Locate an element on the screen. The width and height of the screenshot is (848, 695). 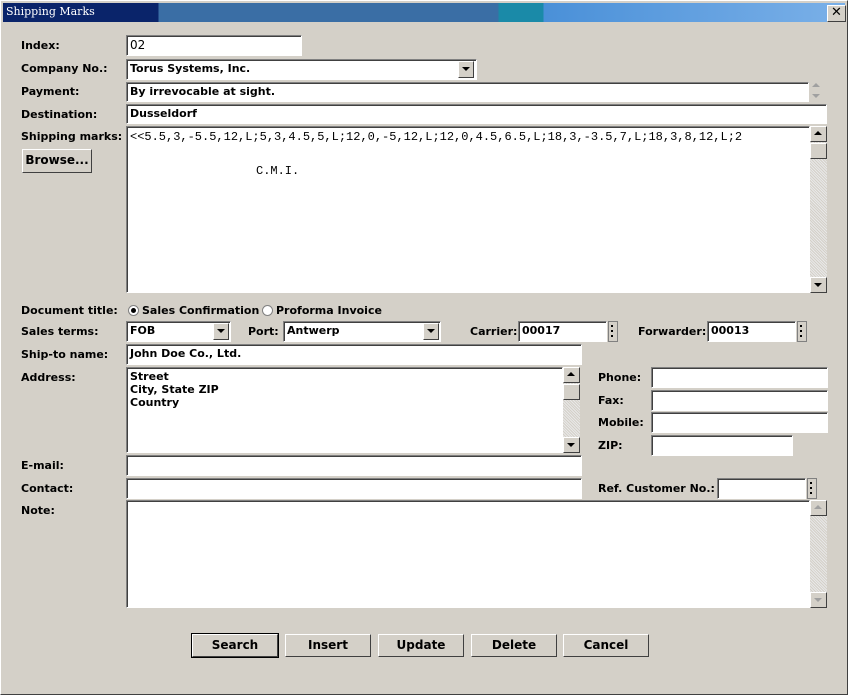
payment-input: By irrevocable at sight. is located at coordinates (467, 92).